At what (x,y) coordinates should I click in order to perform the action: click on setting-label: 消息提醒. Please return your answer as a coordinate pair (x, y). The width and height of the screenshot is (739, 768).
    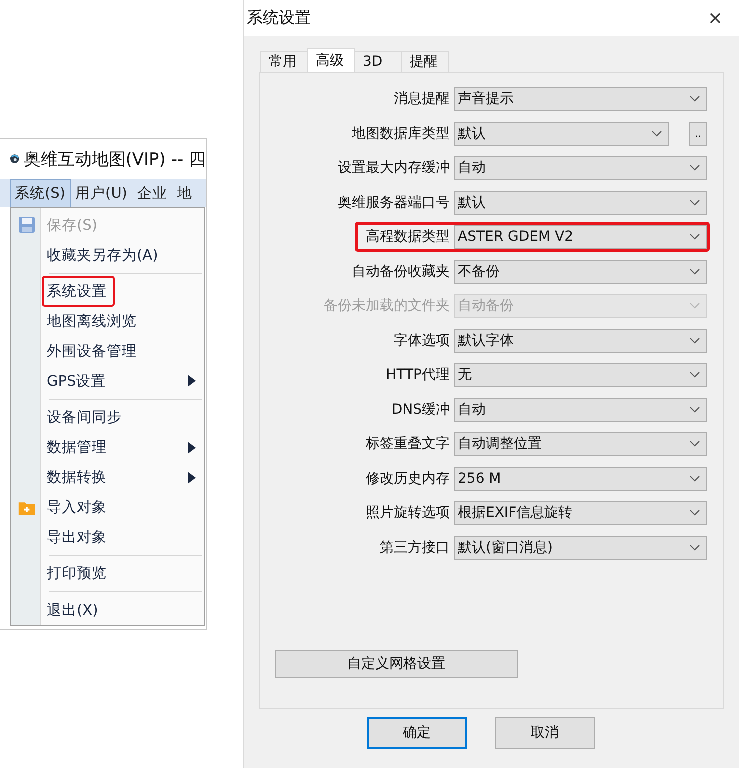
    Looking at the image, I should click on (422, 99).